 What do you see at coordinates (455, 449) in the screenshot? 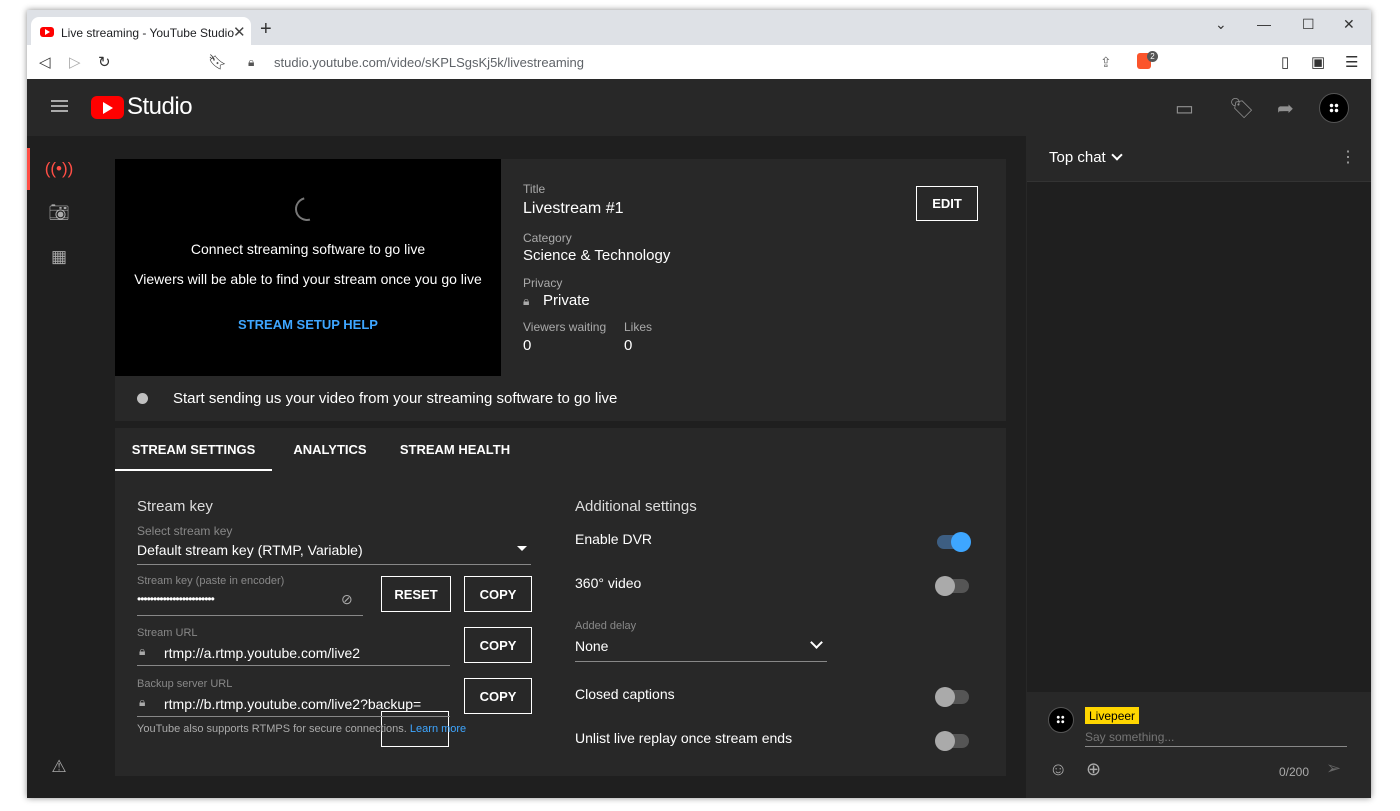
I see `tab-stream-health: STREAM HEALTH` at bounding box center [455, 449].